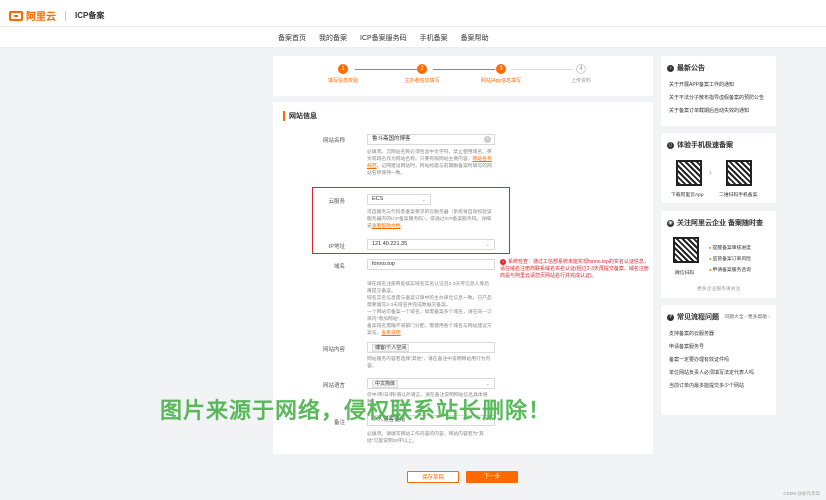 This screenshot has height=500, width=826. I want to click on step-3: 3 网站/App信息填写, so click(501, 74).